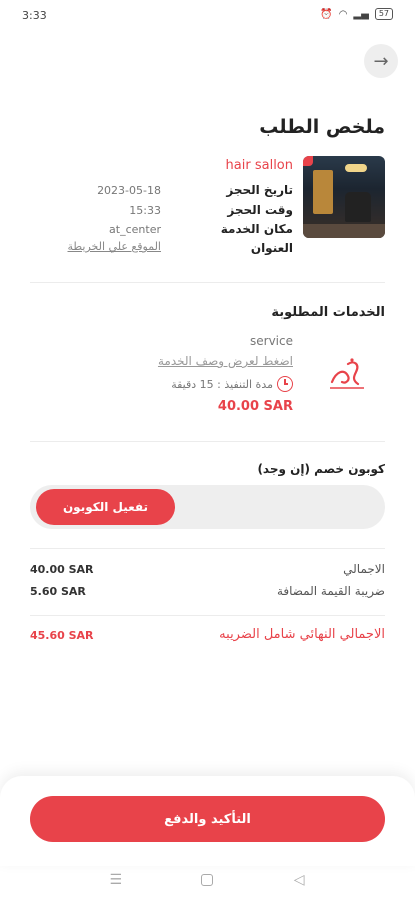 The height and width of the screenshot is (900, 415). Describe the element at coordinates (259, 165) in the screenshot. I see `salon-name: hair sallon` at that location.